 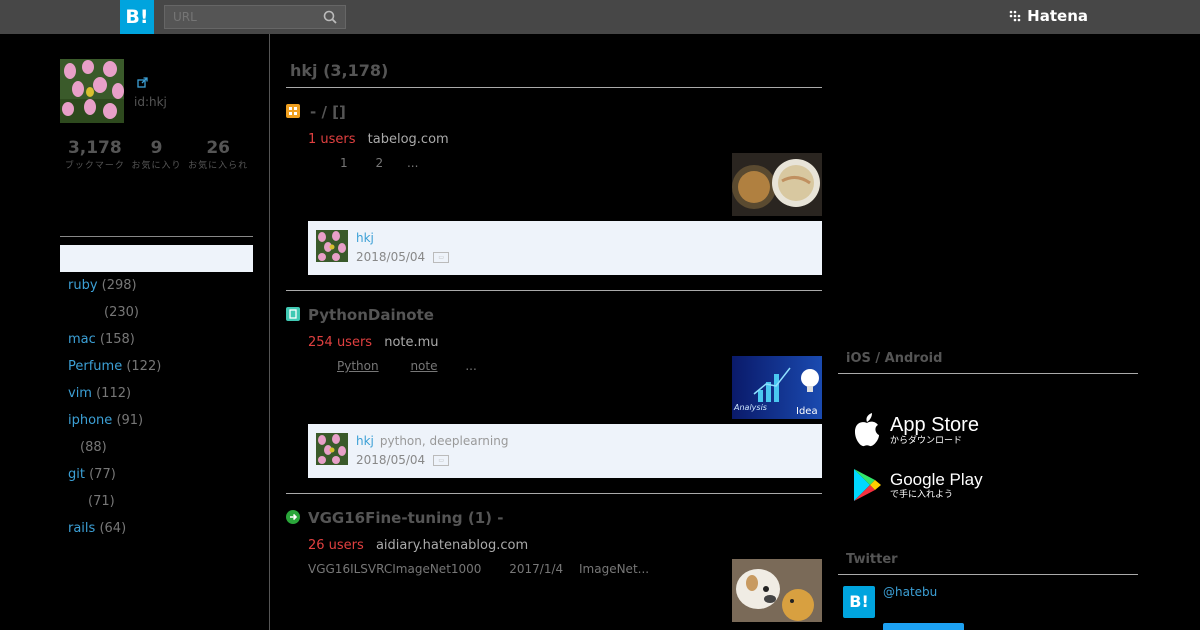 What do you see at coordinates (94, 148) in the screenshot?
I see `stat-value: 3,178` at bounding box center [94, 148].